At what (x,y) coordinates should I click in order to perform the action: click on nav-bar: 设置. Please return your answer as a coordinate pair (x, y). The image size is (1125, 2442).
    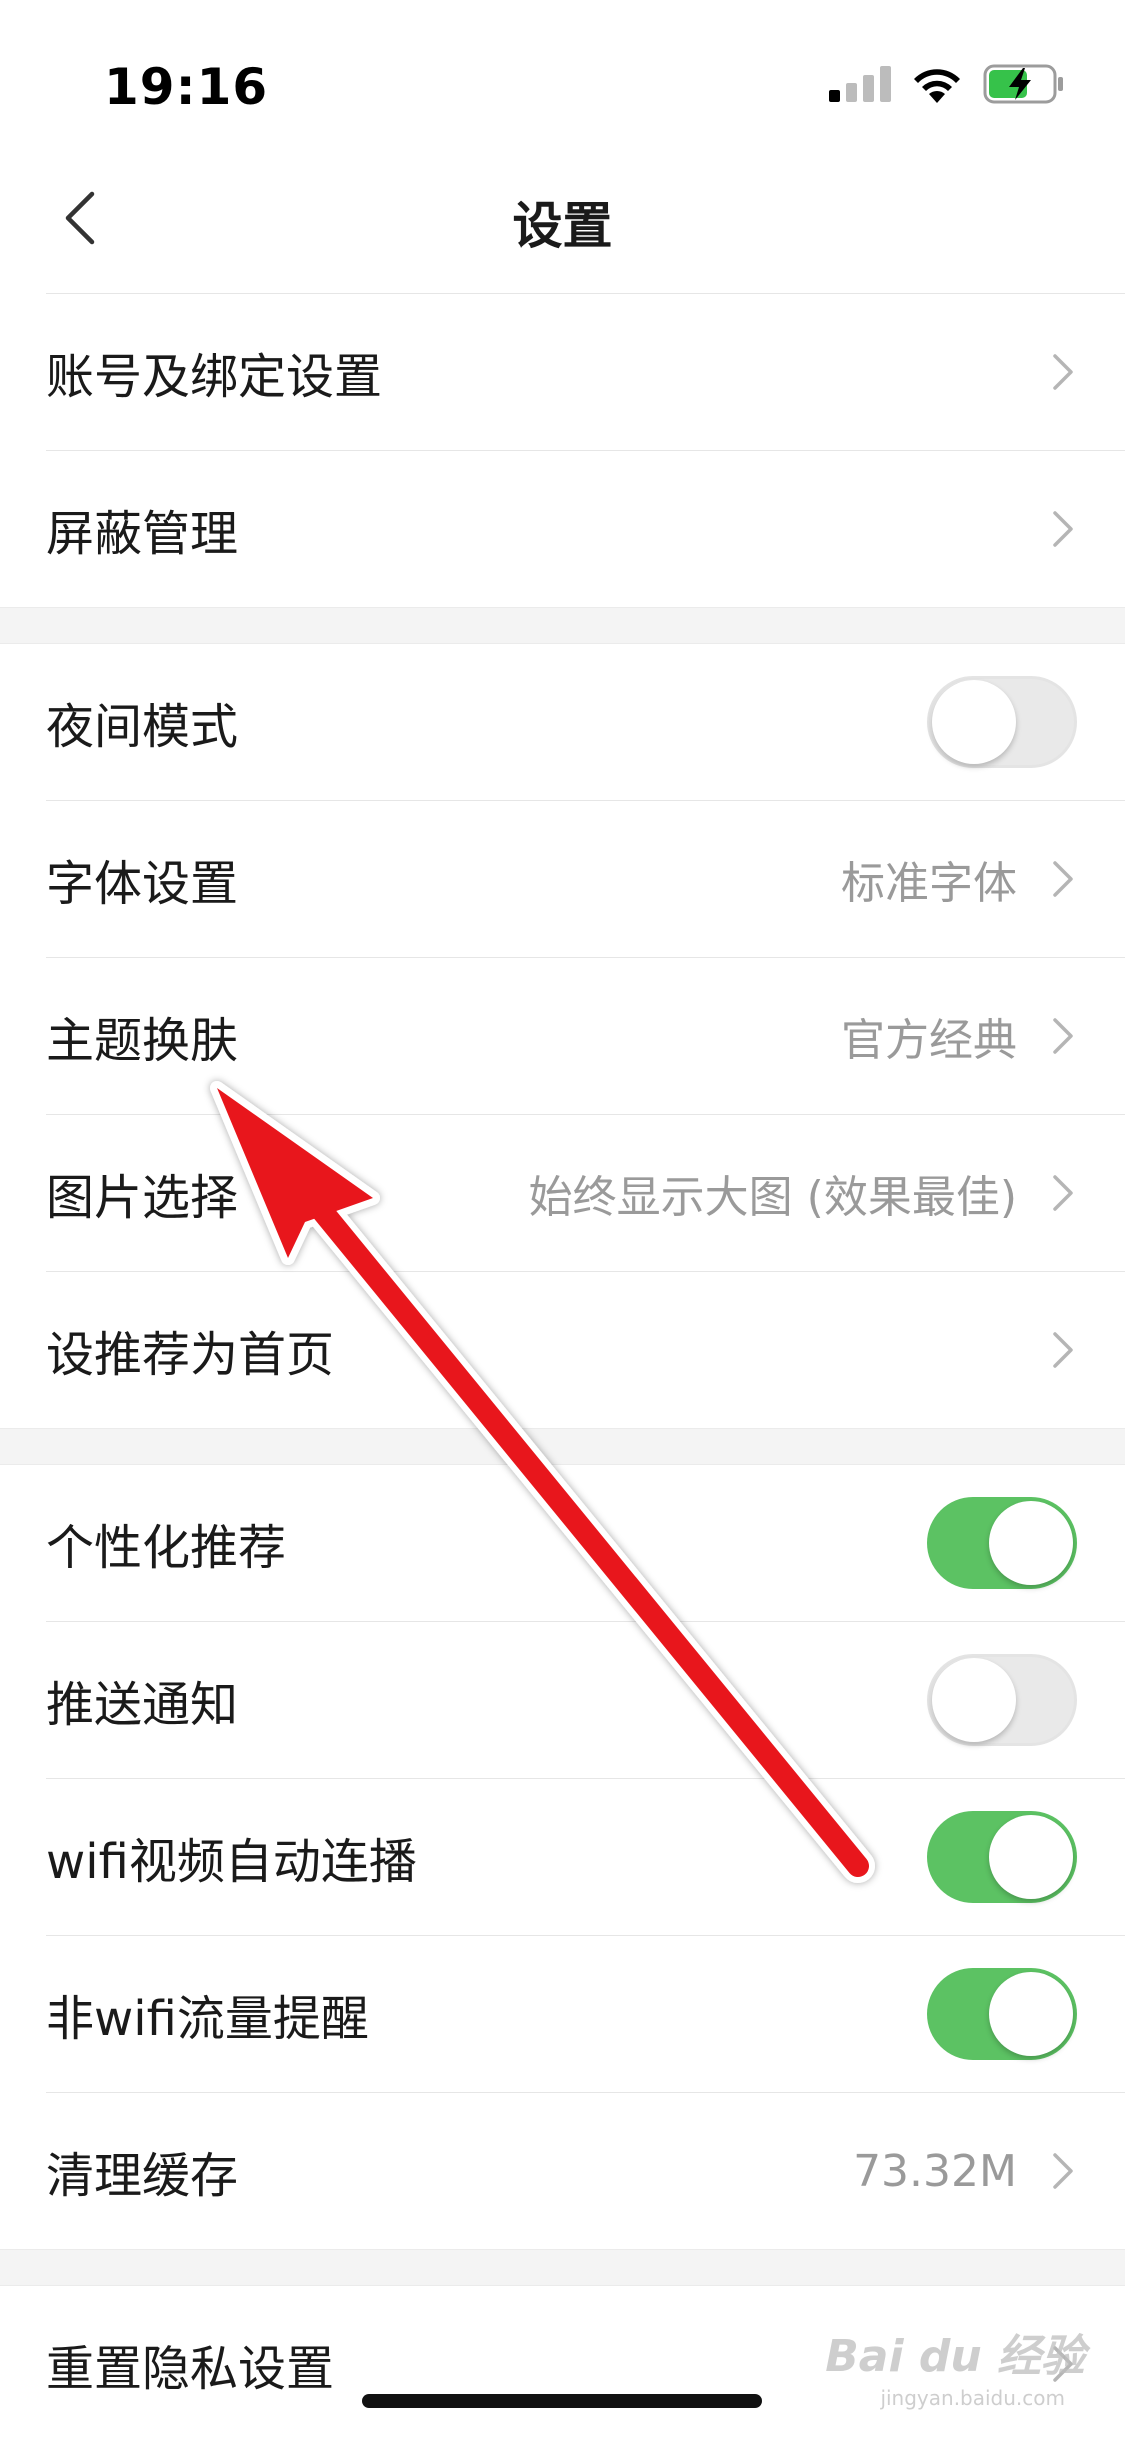
    Looking at the image, I should click on (562, 221).